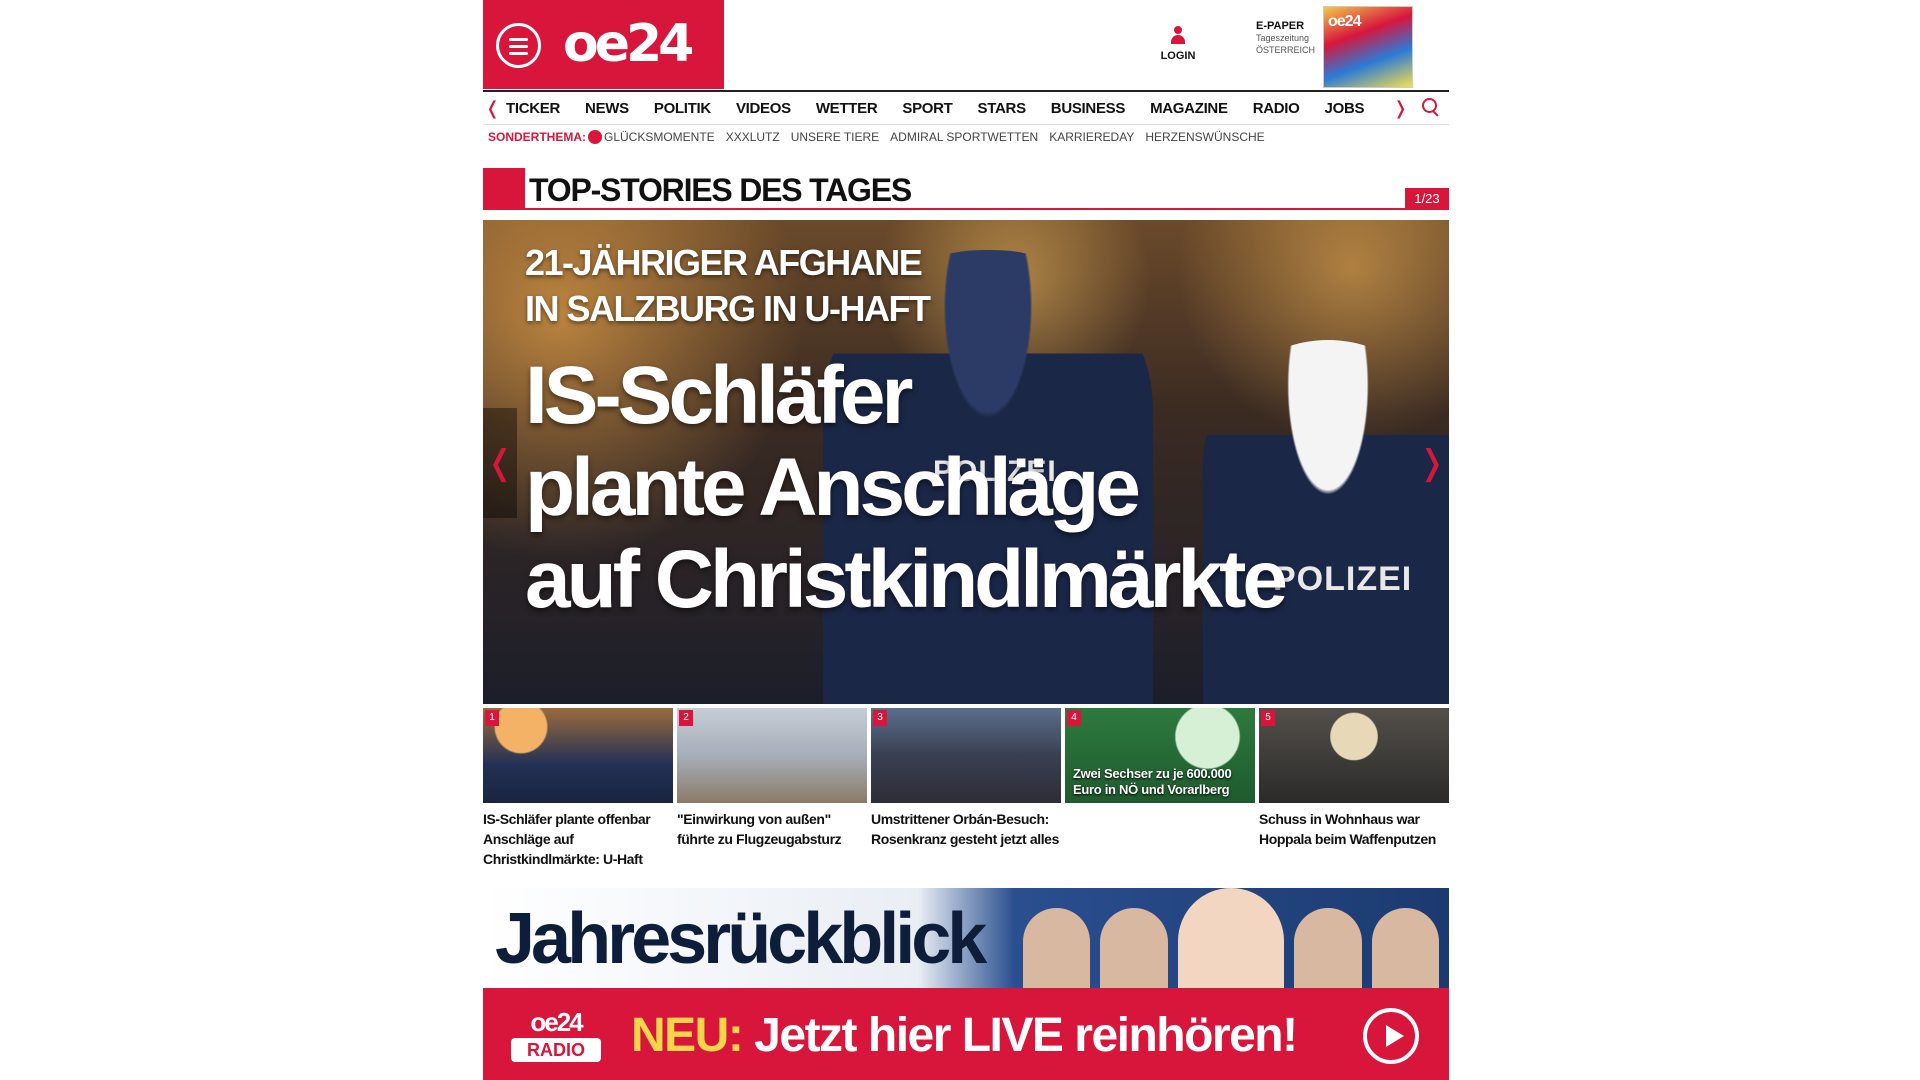  Describe the element at coordinates (1189, 108) in the screenshot. I see `nav-item-magazine: MAGAZINE` at that location.